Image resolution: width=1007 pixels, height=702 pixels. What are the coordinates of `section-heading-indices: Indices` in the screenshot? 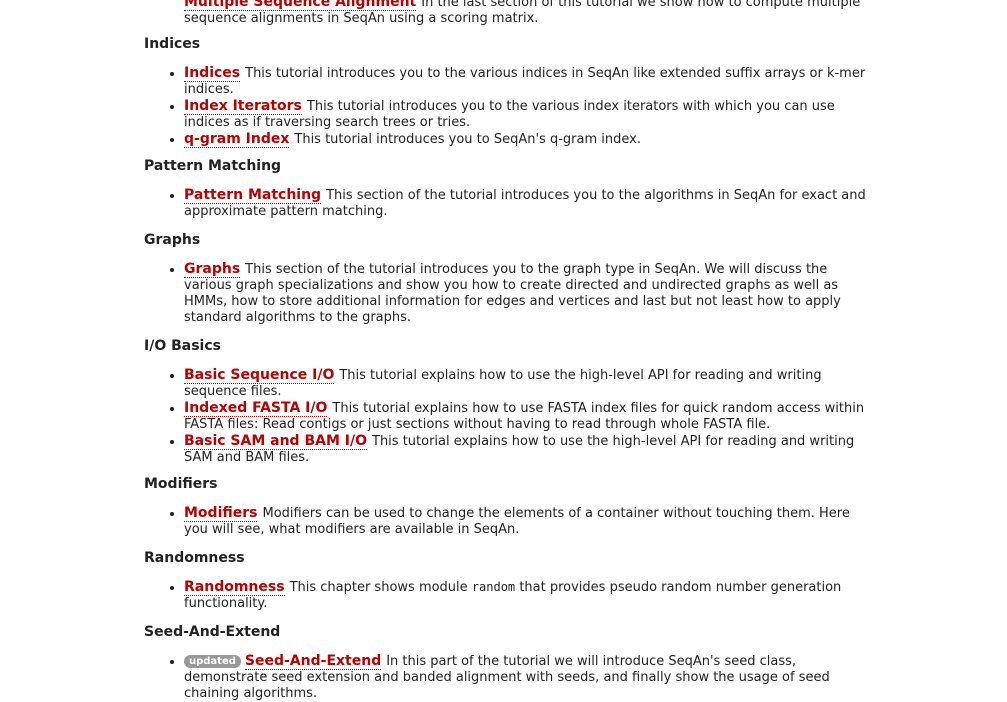 It's located at (172, 44).